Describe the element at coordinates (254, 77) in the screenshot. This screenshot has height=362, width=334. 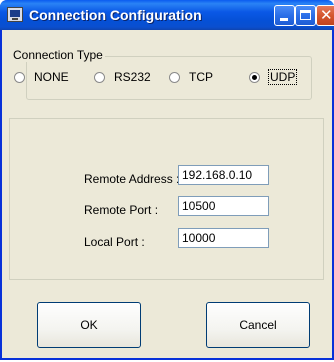
I see `radio-udp-indicator` at that location.